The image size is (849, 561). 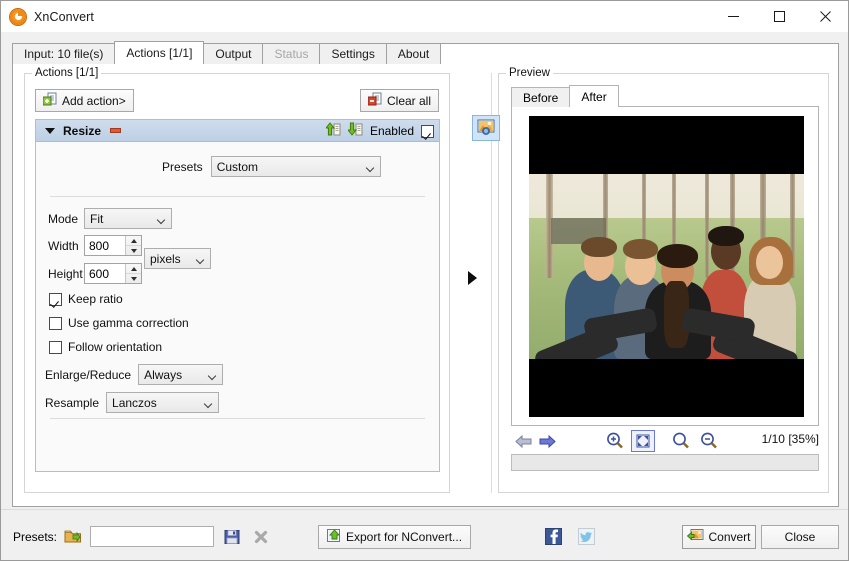 I want to click on height-spin-arrows, so click(x=133, y=273).